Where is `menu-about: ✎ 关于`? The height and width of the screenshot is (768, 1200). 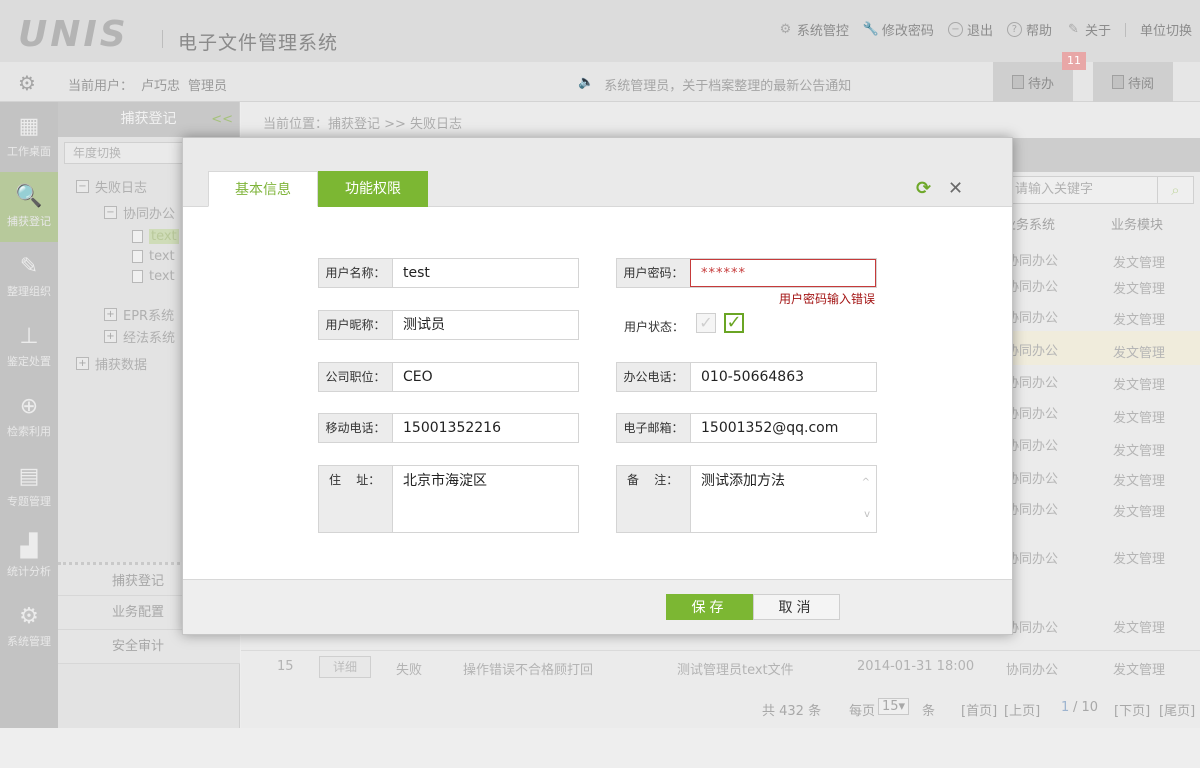
menu-about: ✎ 关于 is located at coordinates (1088, 29).